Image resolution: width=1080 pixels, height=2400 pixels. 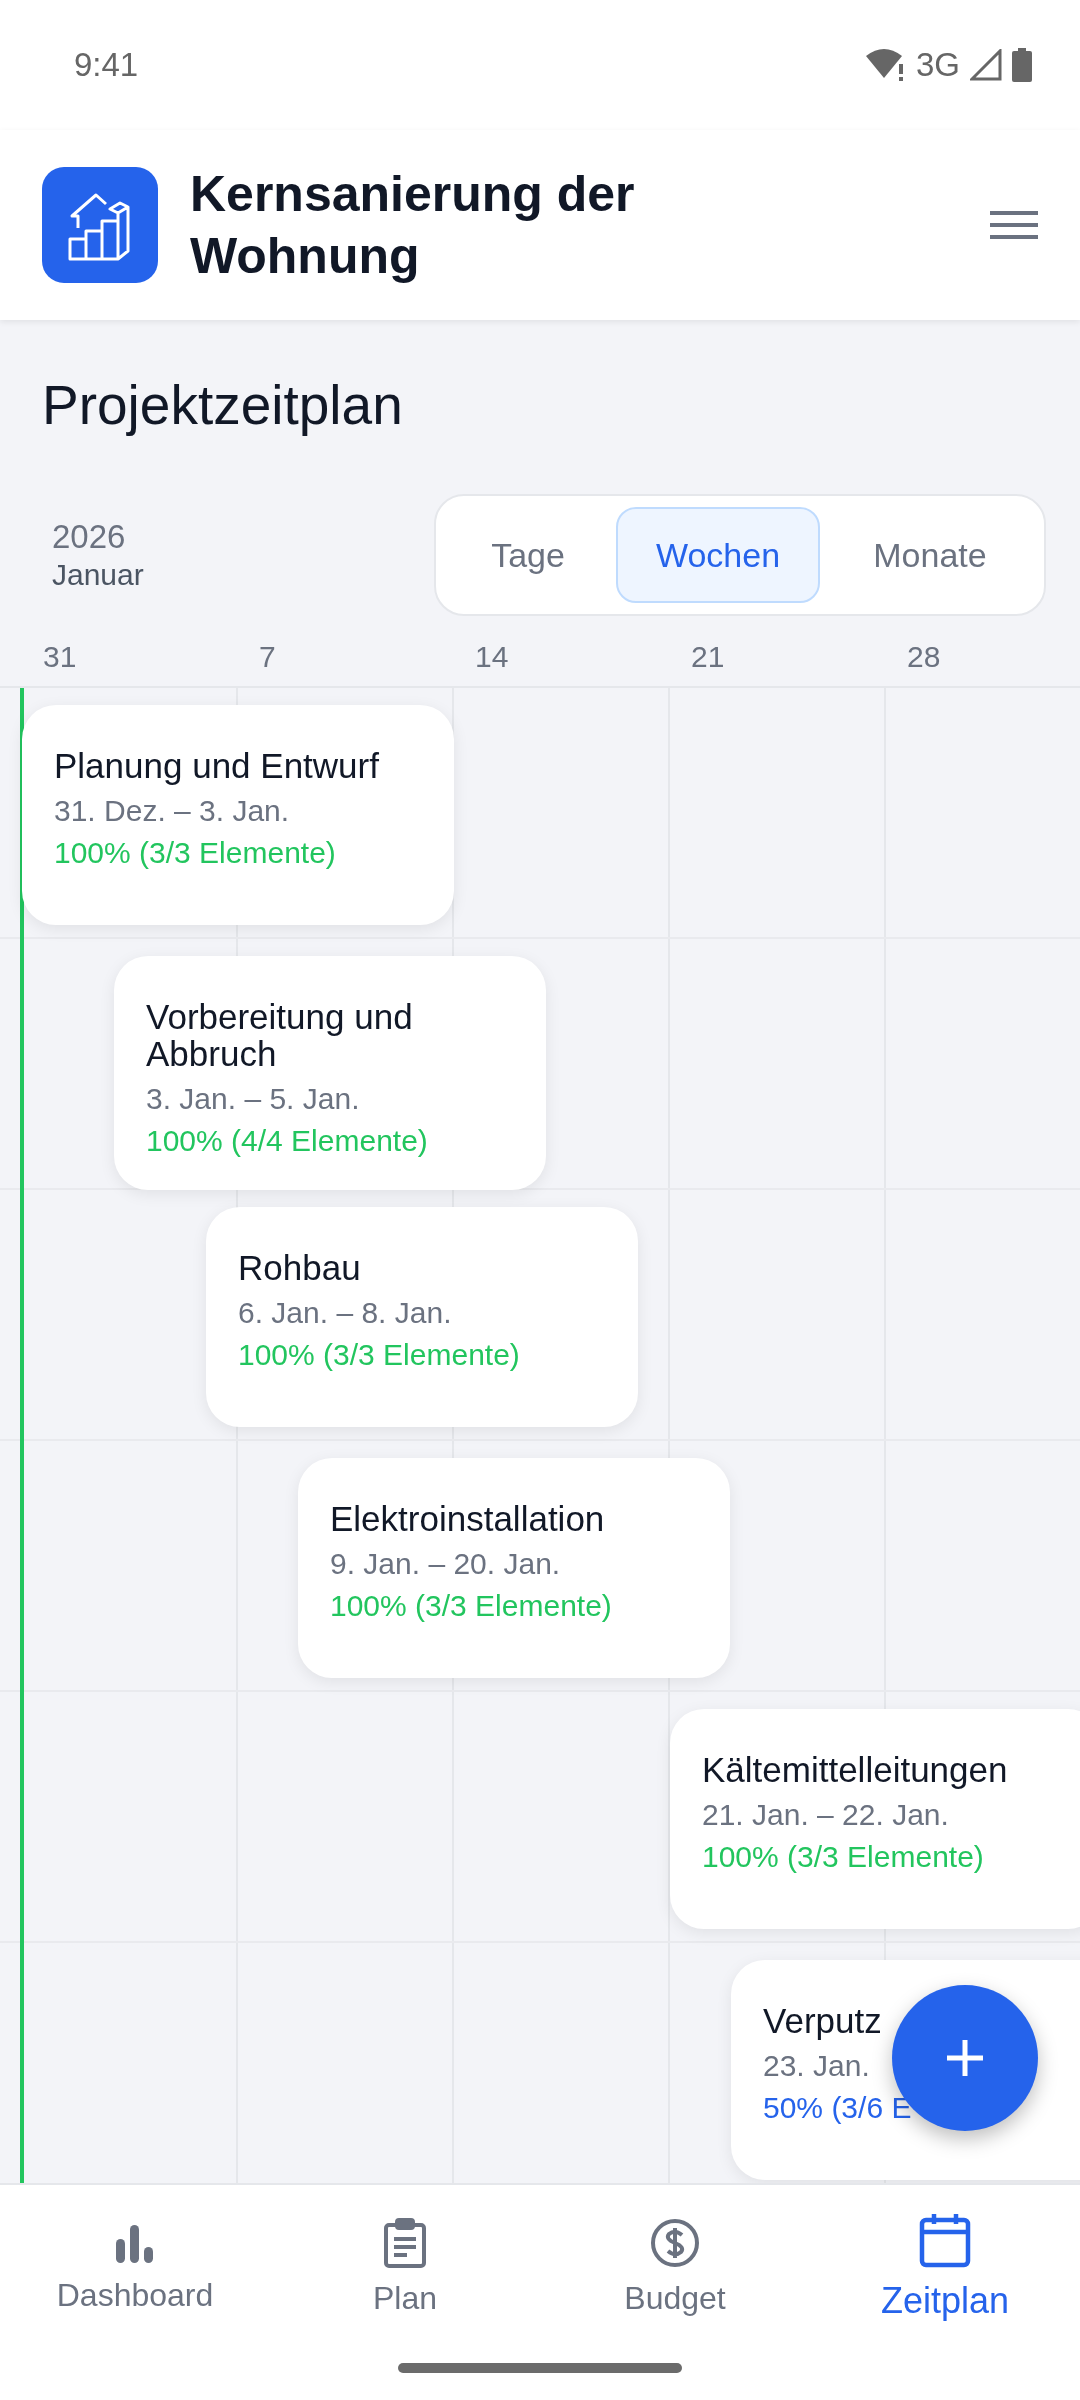 What do you see at coordinates (965, 2058) in the screenshot?
I see `plus-icon` at bounding box center [965, 2058].